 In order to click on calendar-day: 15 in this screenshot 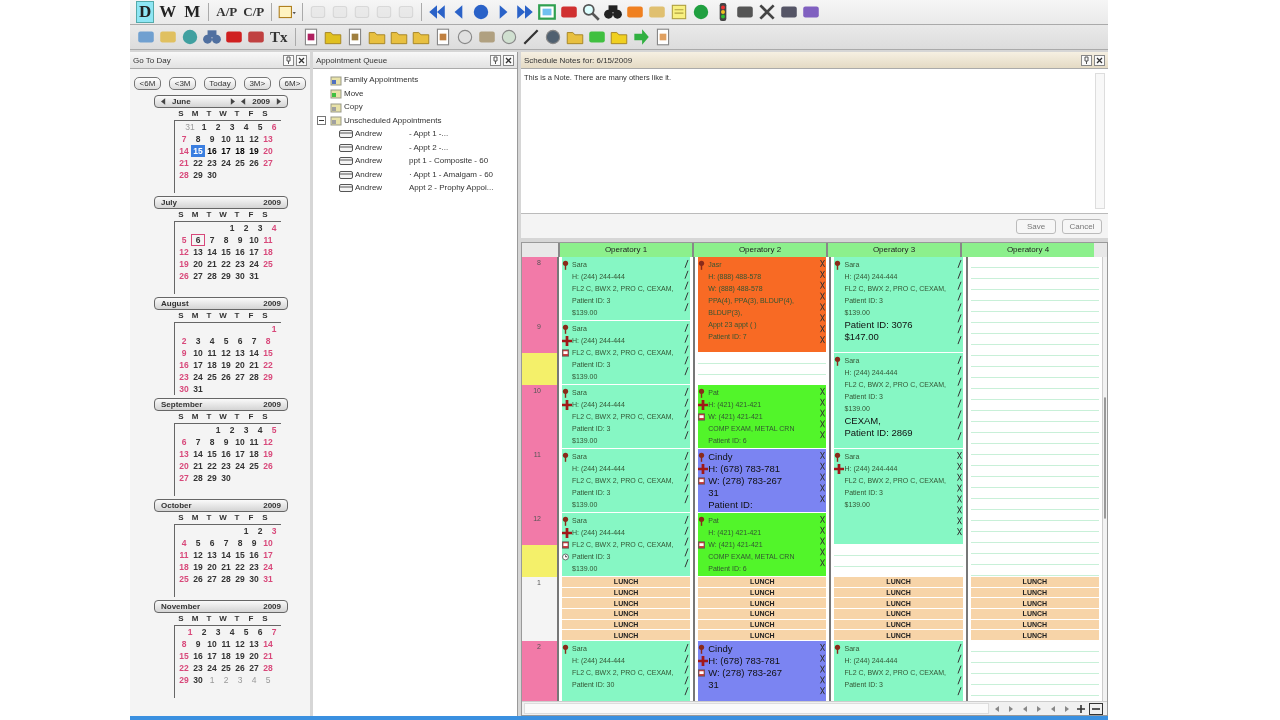, I will do `click(240, 555)`.